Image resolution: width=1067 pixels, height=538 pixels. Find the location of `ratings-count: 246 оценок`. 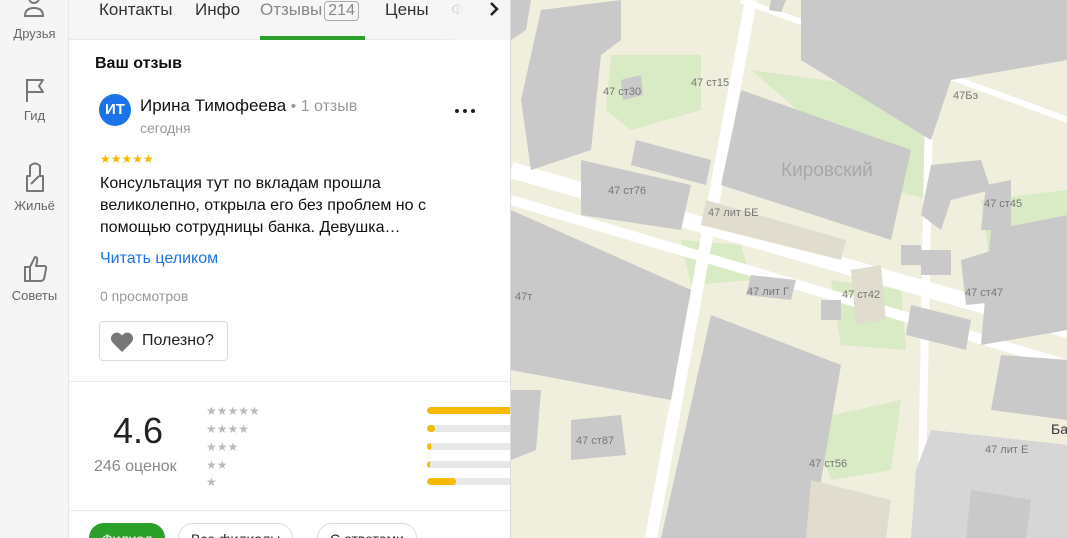

ratings-count: 246 оценок is located at coordinates (135, 466).